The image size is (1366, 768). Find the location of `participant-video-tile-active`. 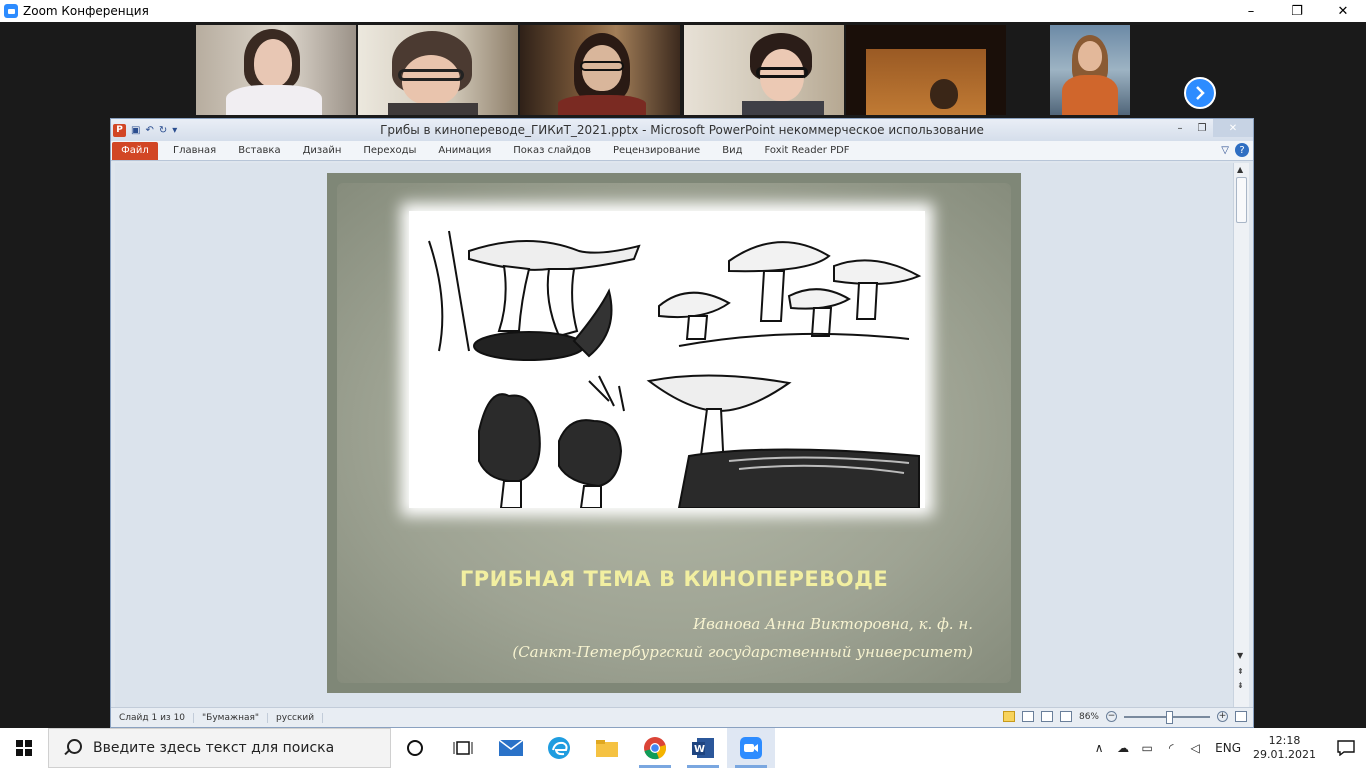

participant-video-tile-active is located at coordinates (600, 70).